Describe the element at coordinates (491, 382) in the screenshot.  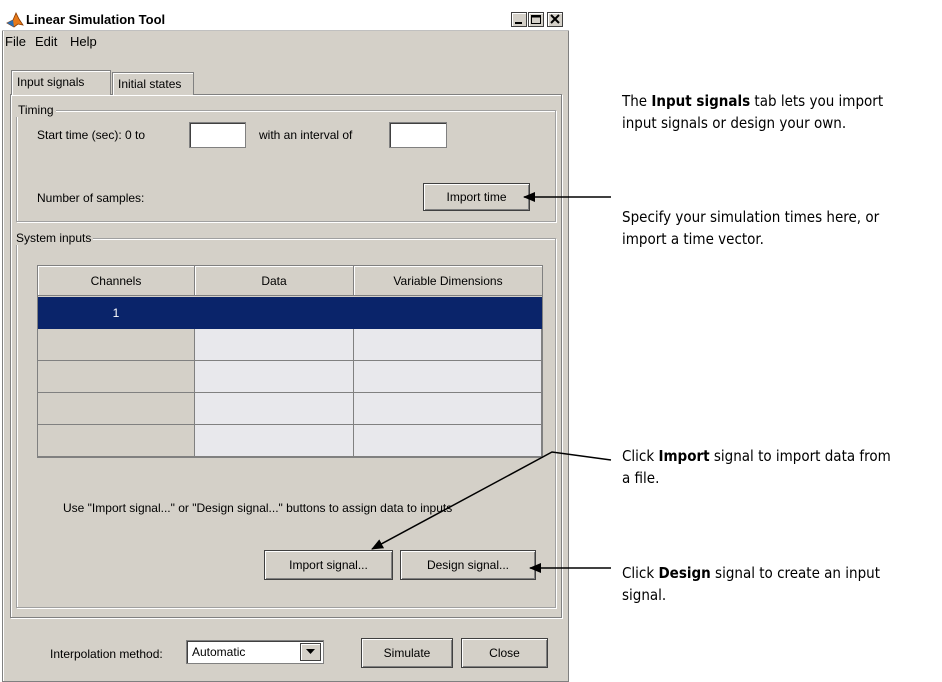
I see `callout-arrows` at that location.